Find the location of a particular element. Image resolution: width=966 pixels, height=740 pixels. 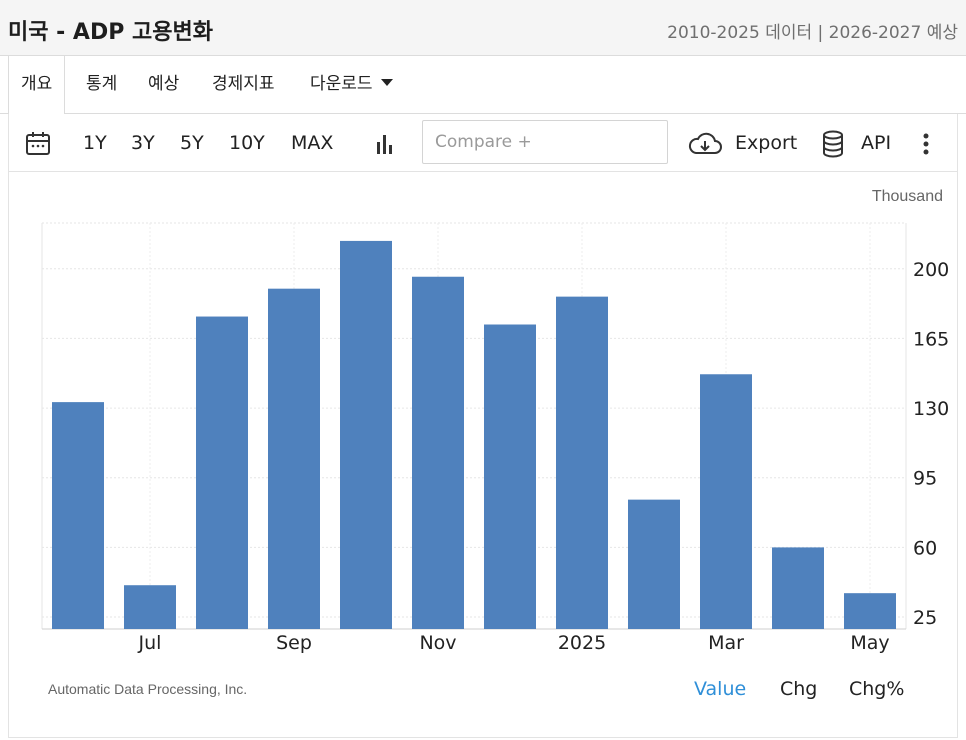

y-tick-label: 25 is located at coordinates (925, 618).